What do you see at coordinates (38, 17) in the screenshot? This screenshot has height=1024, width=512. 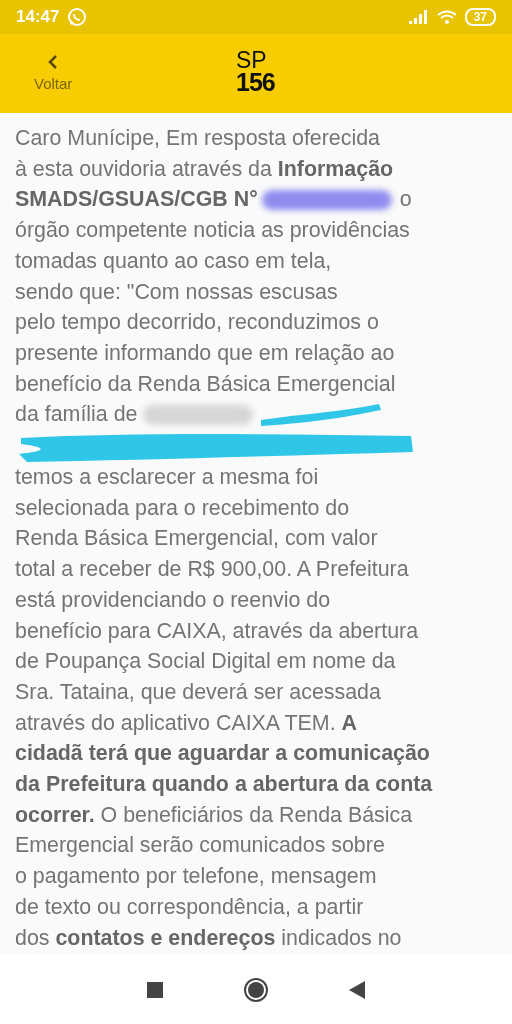 I see `status-time: 14:47` at bounding box center [38, 17].